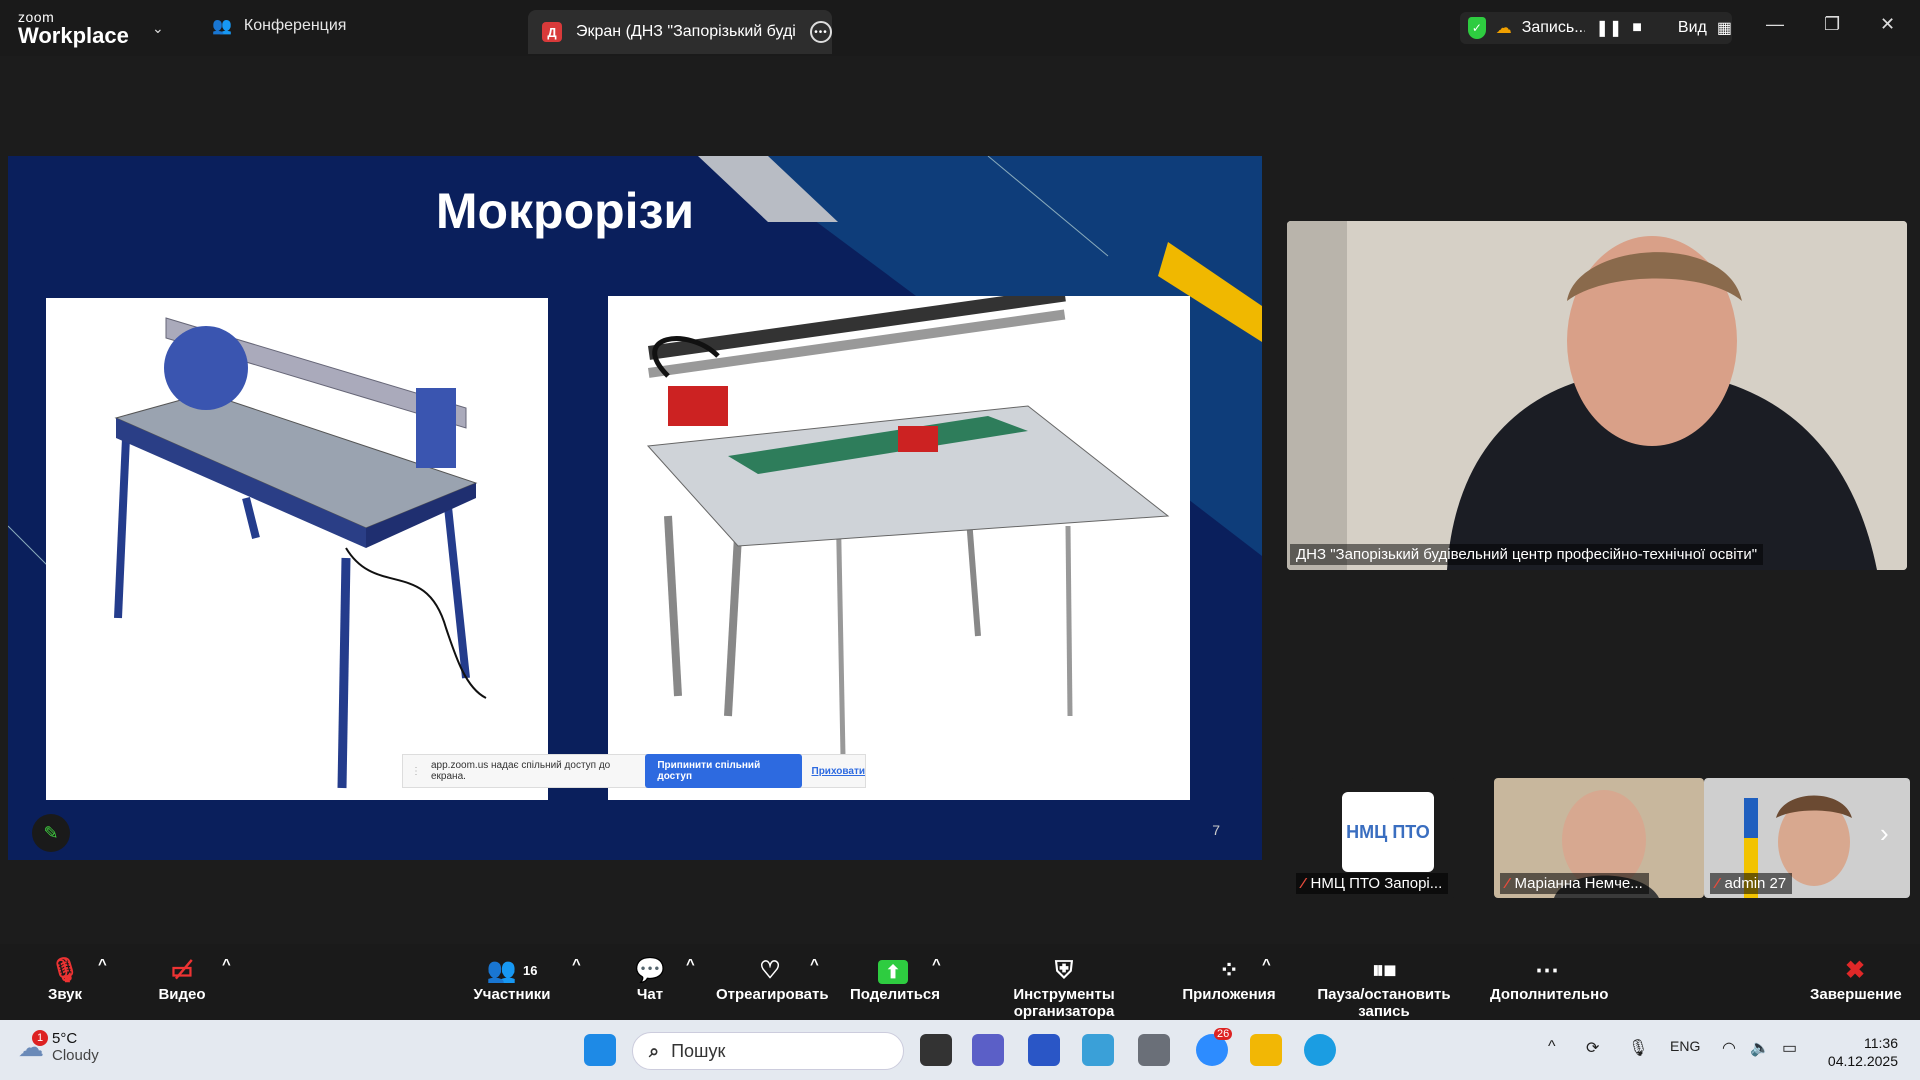 The image size is (1920, 1080). What do you see at coordinates (530, 970) in the screenshot?
I see `participants-count: 16` at bounding box center [530, 970].